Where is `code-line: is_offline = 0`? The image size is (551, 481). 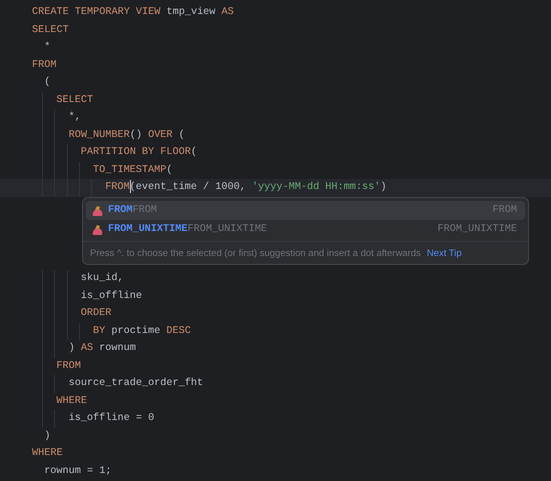
code-line: is_offline = 0 is located at coordinates (111, 418).